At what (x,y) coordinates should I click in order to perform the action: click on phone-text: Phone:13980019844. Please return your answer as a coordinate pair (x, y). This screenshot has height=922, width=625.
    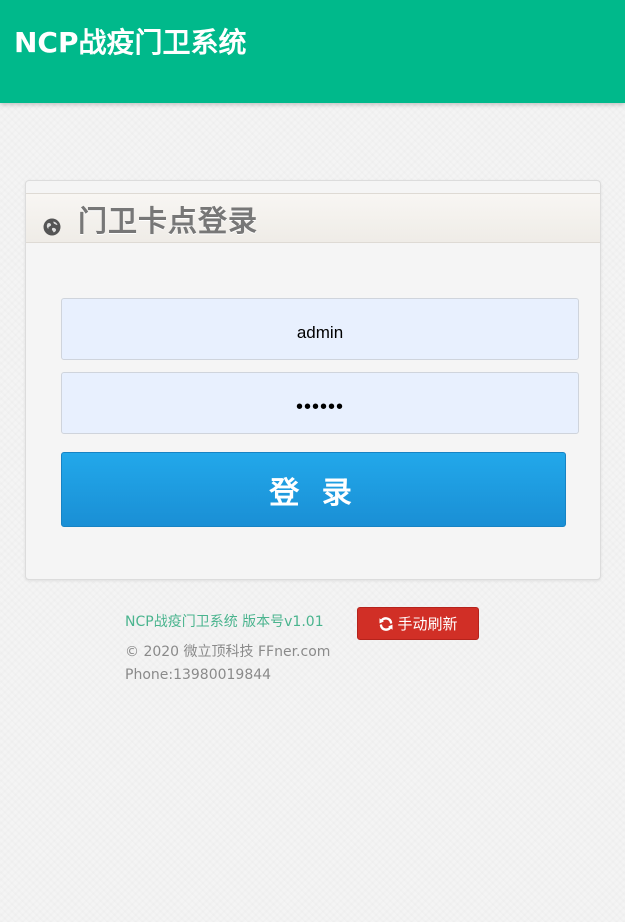
    Looking at the image, I should click on (198, 675).